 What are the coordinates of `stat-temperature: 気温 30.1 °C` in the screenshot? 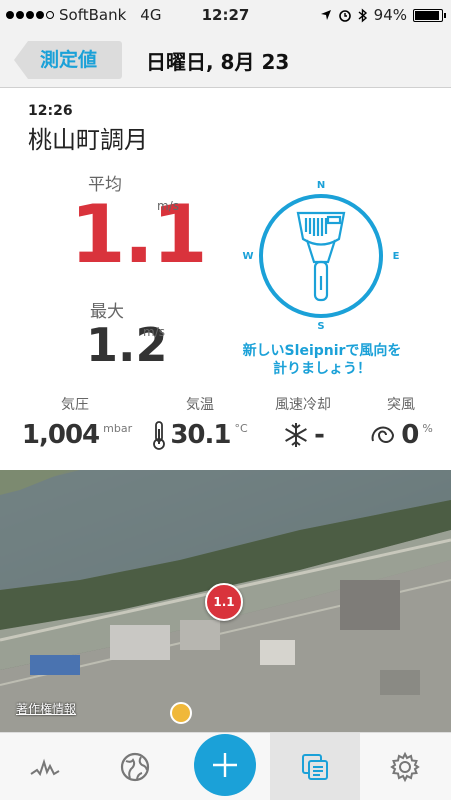 It's located at (200, 422).